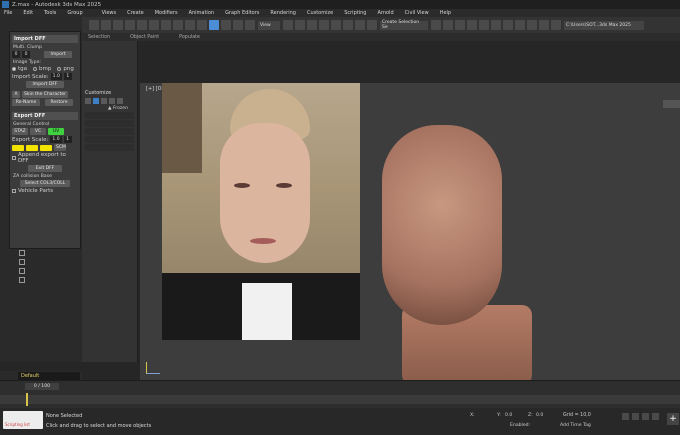 The height and width of the screenshot is (435, 680). What do you see at coordinates (645, 416) in the screenshot?
I see `next-frame-icon` at bounding box center [645, 416].